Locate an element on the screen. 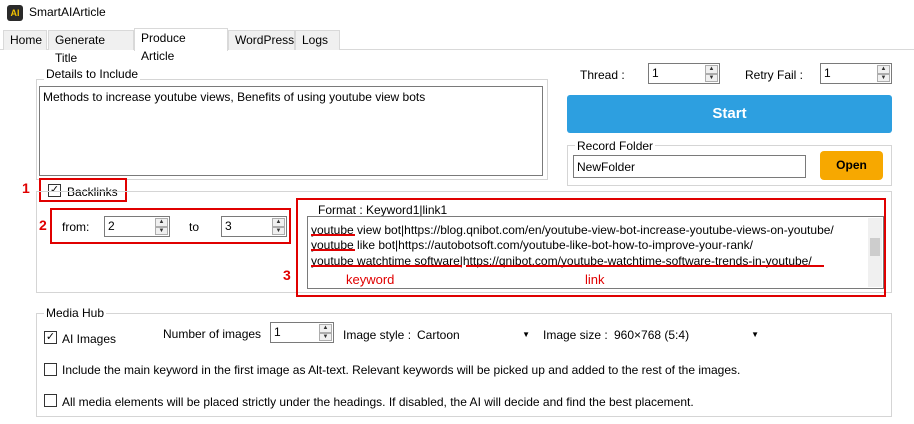 The width and height of the screenshot is (914, 424). tab-home: Home is located at coordinates (25, 40).